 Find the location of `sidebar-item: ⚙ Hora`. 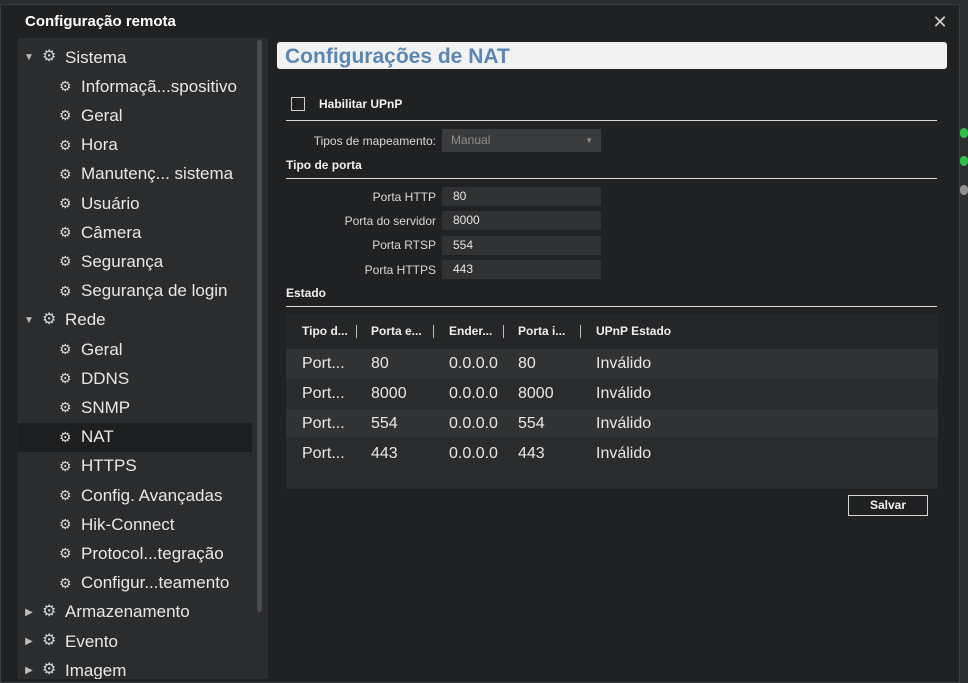

sidebar-item: ⚙ Hora is located at coordinates (135, 145).